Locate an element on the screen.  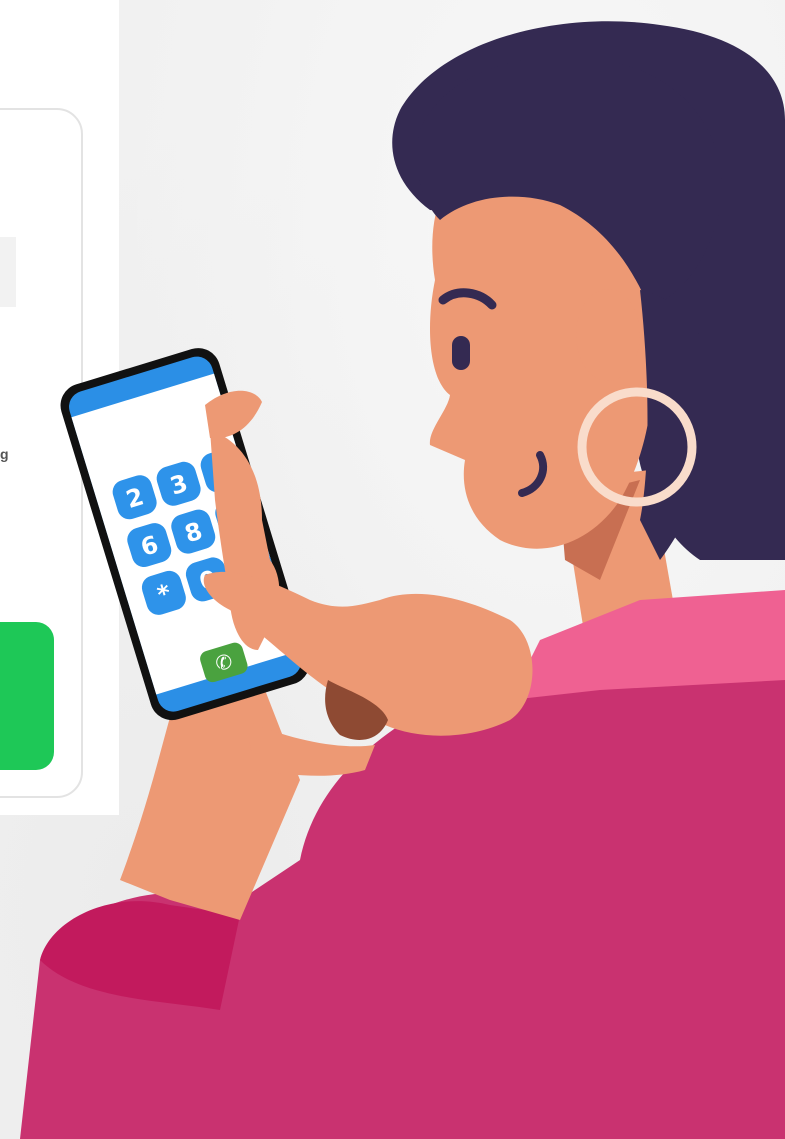
eye is located at coordinates (461, 353).